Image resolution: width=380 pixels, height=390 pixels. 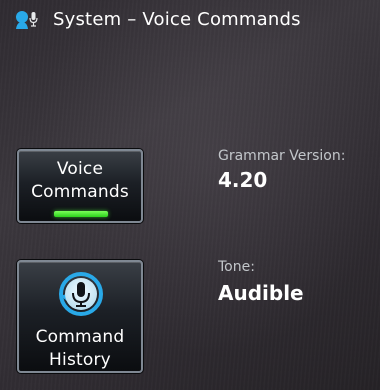 What do you see at coordinates (80, 360) in the screenshot?
I see `command-history-label-line-2: History` at bounding box center [80, 360].